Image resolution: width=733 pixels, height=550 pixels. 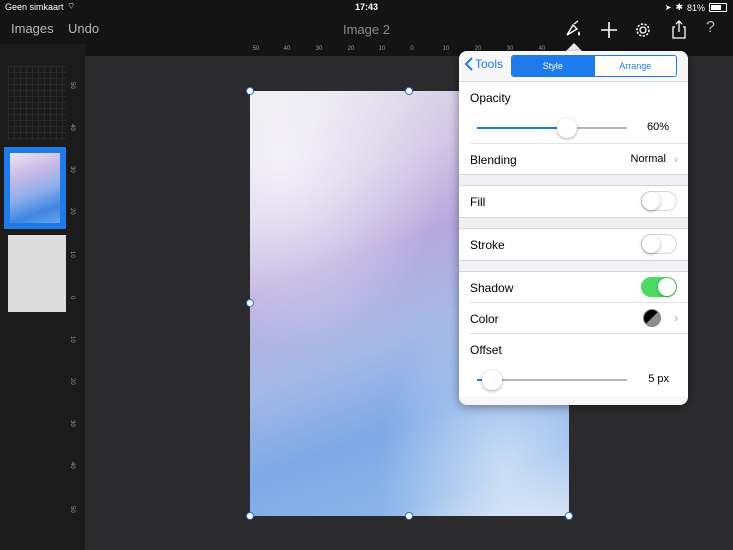 I want to click on document-title: Image 2, so click(x=366, y=29).